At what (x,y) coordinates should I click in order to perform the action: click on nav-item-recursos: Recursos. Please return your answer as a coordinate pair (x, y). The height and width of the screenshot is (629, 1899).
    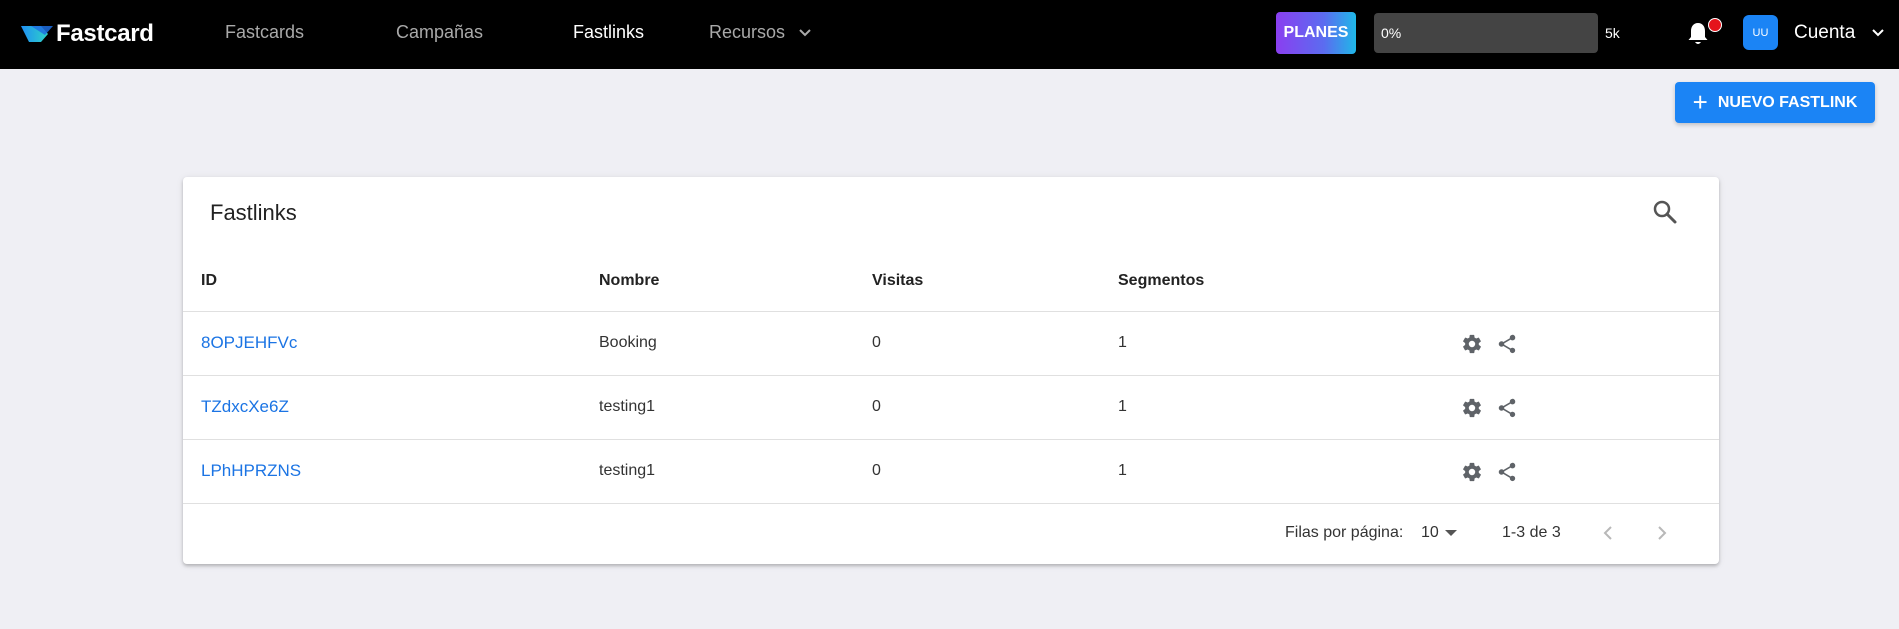
    Looking at the image, I should click on (760, 32).